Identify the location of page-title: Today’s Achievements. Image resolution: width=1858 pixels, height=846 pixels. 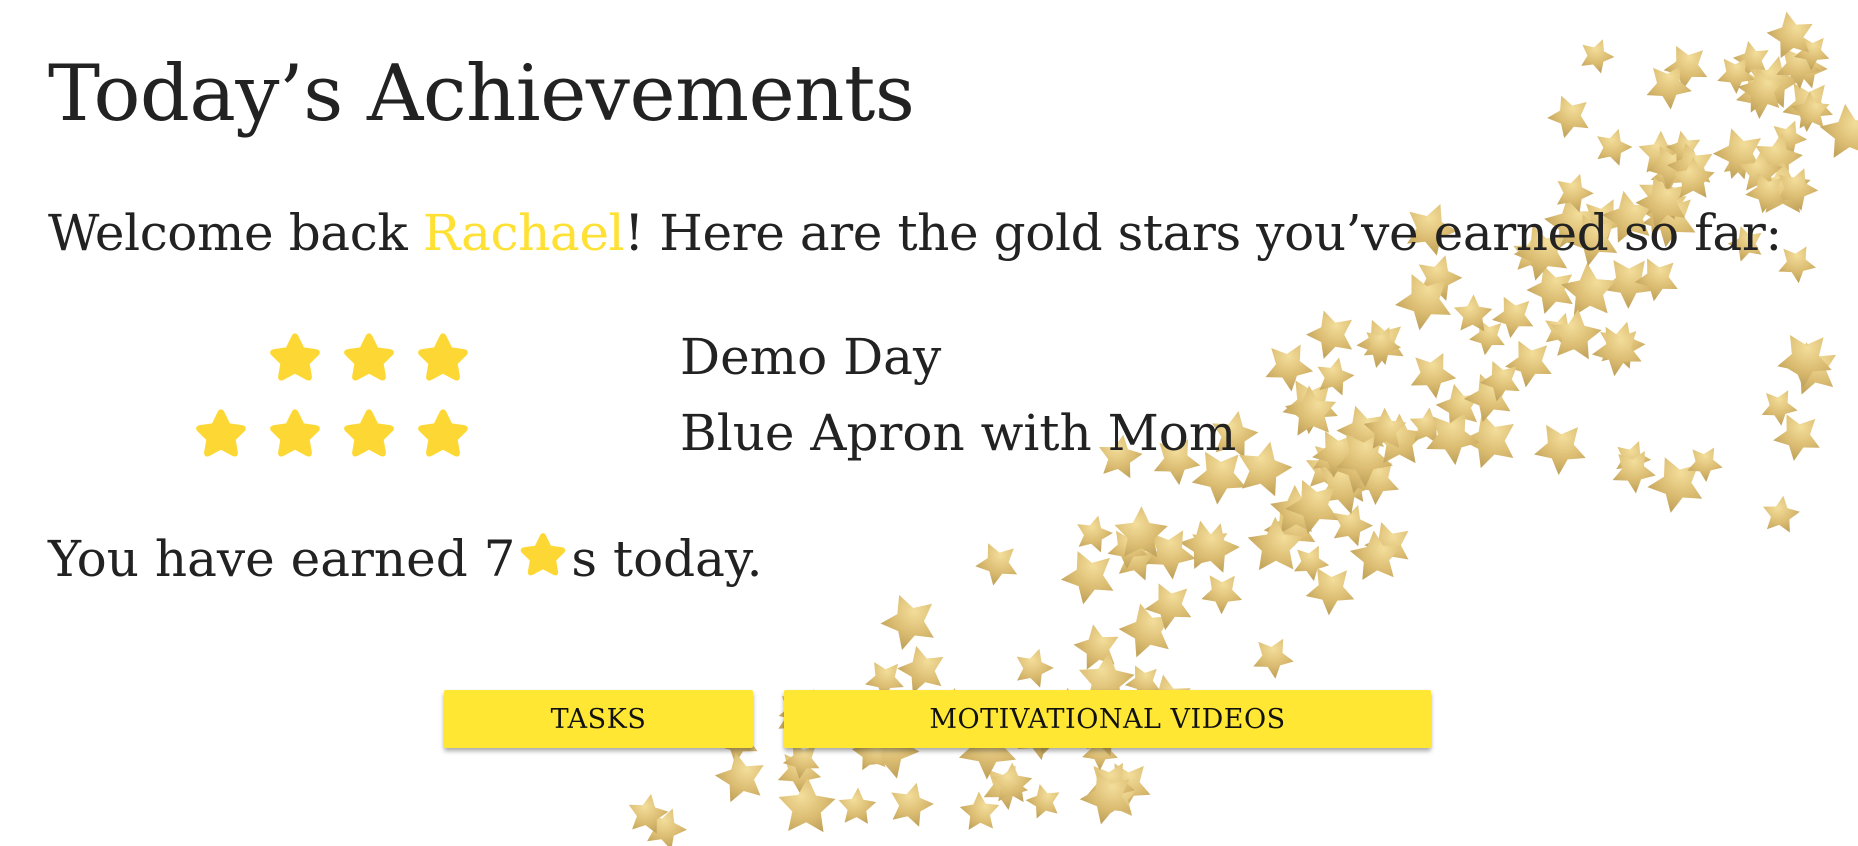
(481, 94).